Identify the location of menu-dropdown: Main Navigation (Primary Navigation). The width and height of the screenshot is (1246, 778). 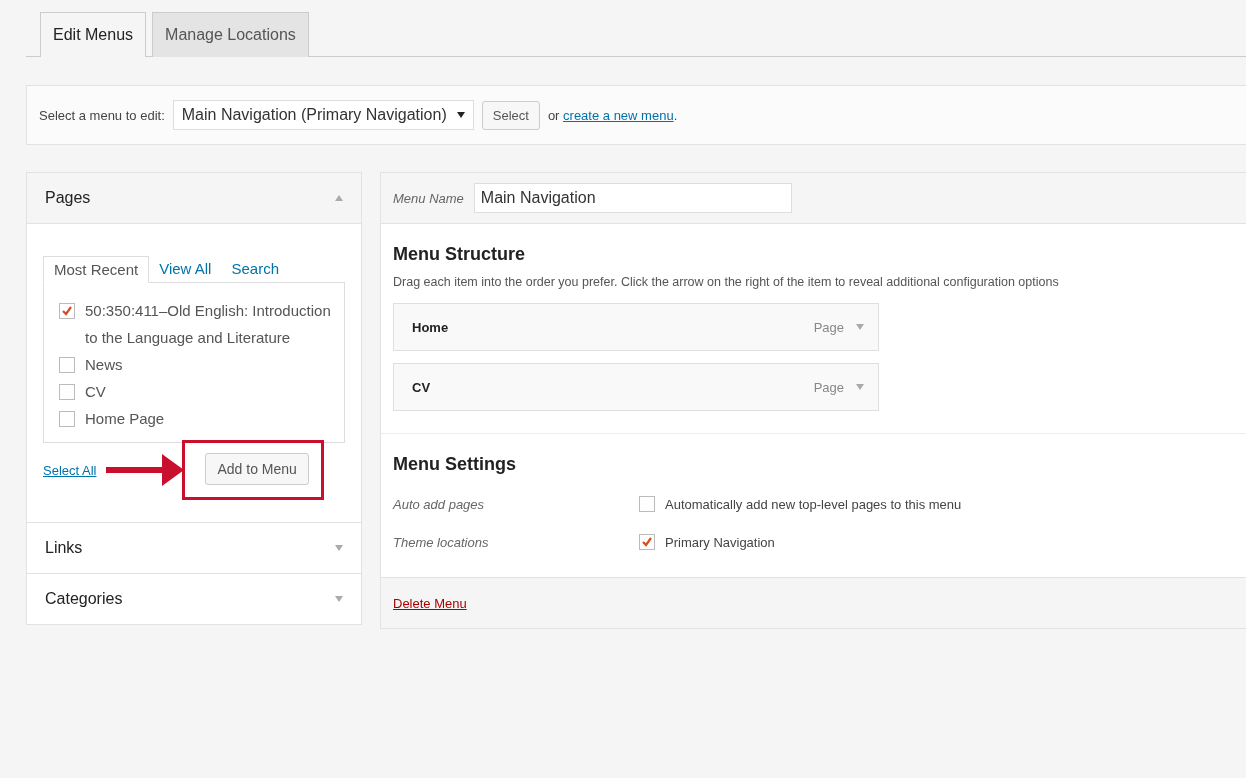
(323, 115).